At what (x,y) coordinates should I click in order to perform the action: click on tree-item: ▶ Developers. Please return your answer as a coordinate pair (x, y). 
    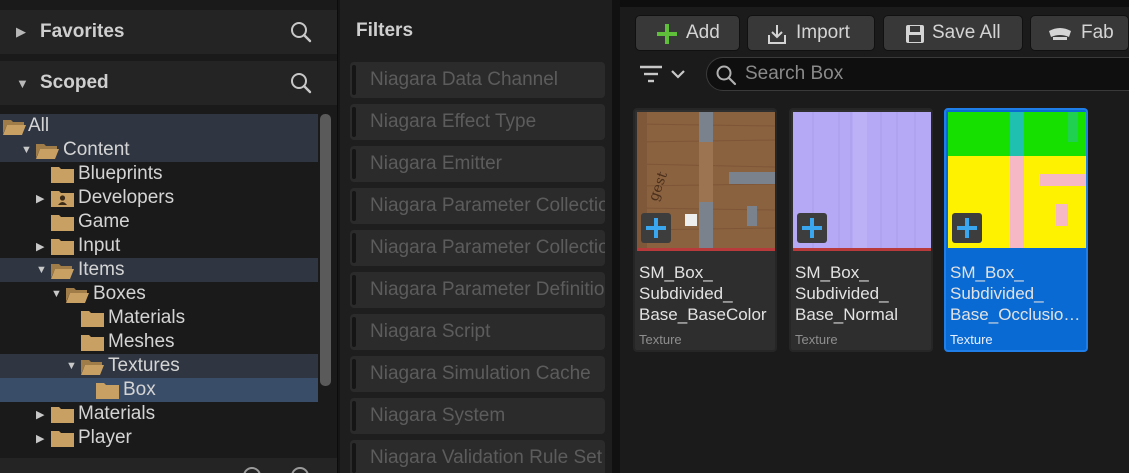
    Looking at the image, I should click on (159, 198).